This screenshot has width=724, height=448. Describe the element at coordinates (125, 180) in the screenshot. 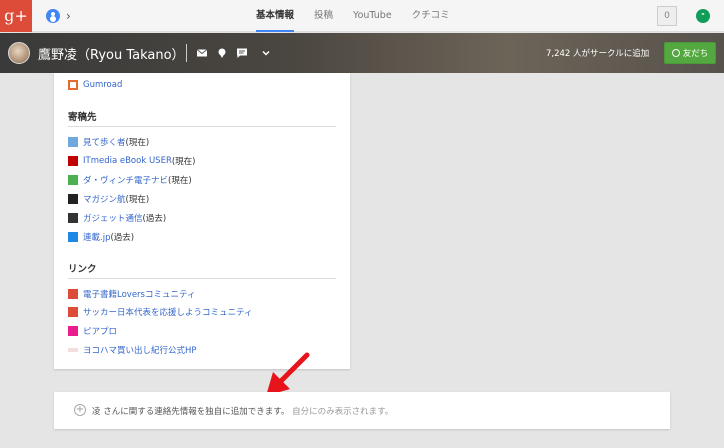

I see `link-label: ダ・ヴィンチ電子ナビ` at that location.